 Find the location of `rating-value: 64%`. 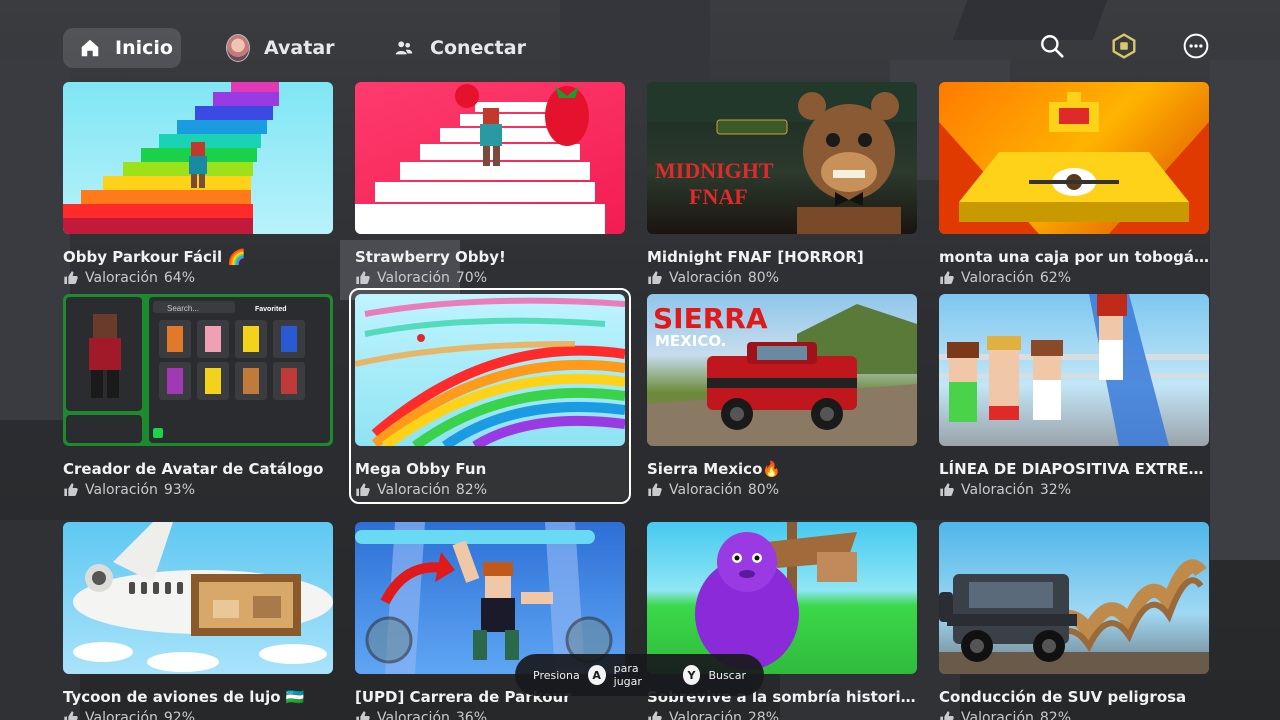

rating-value: 64% is located at coordinates (179, 278).